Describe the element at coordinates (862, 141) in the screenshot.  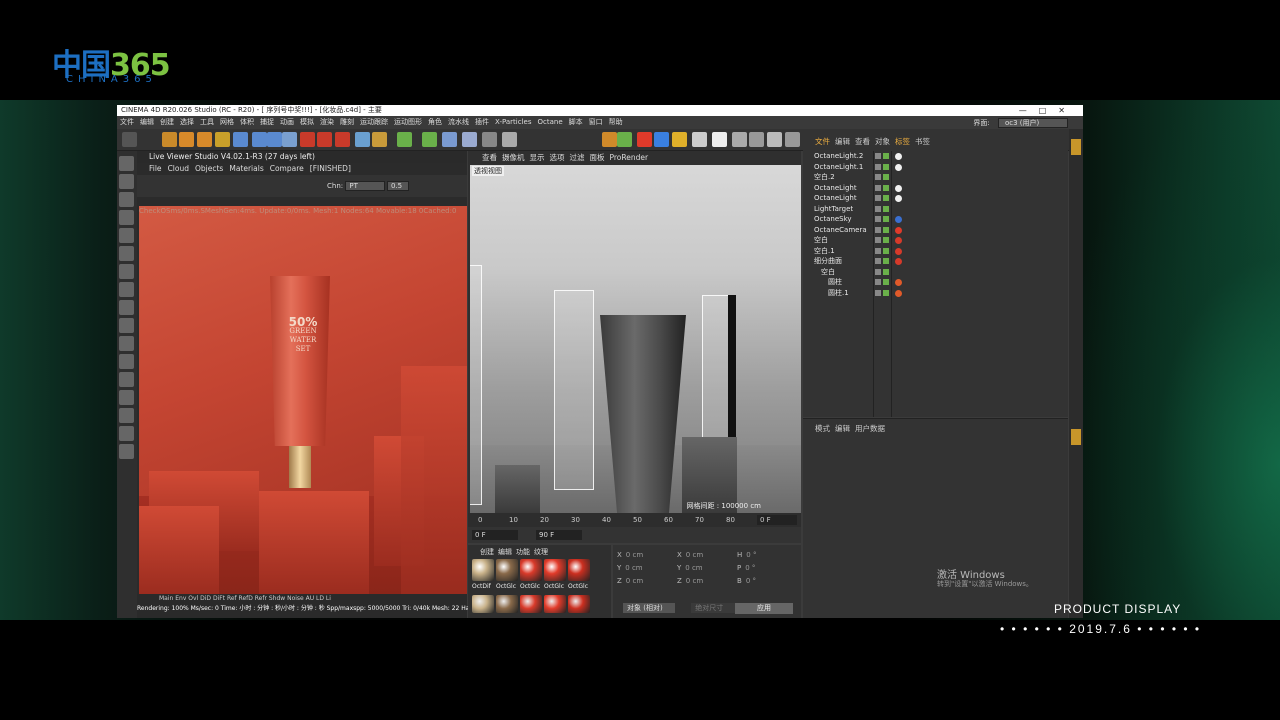
I see `object-menu-item: 查看` at that location.